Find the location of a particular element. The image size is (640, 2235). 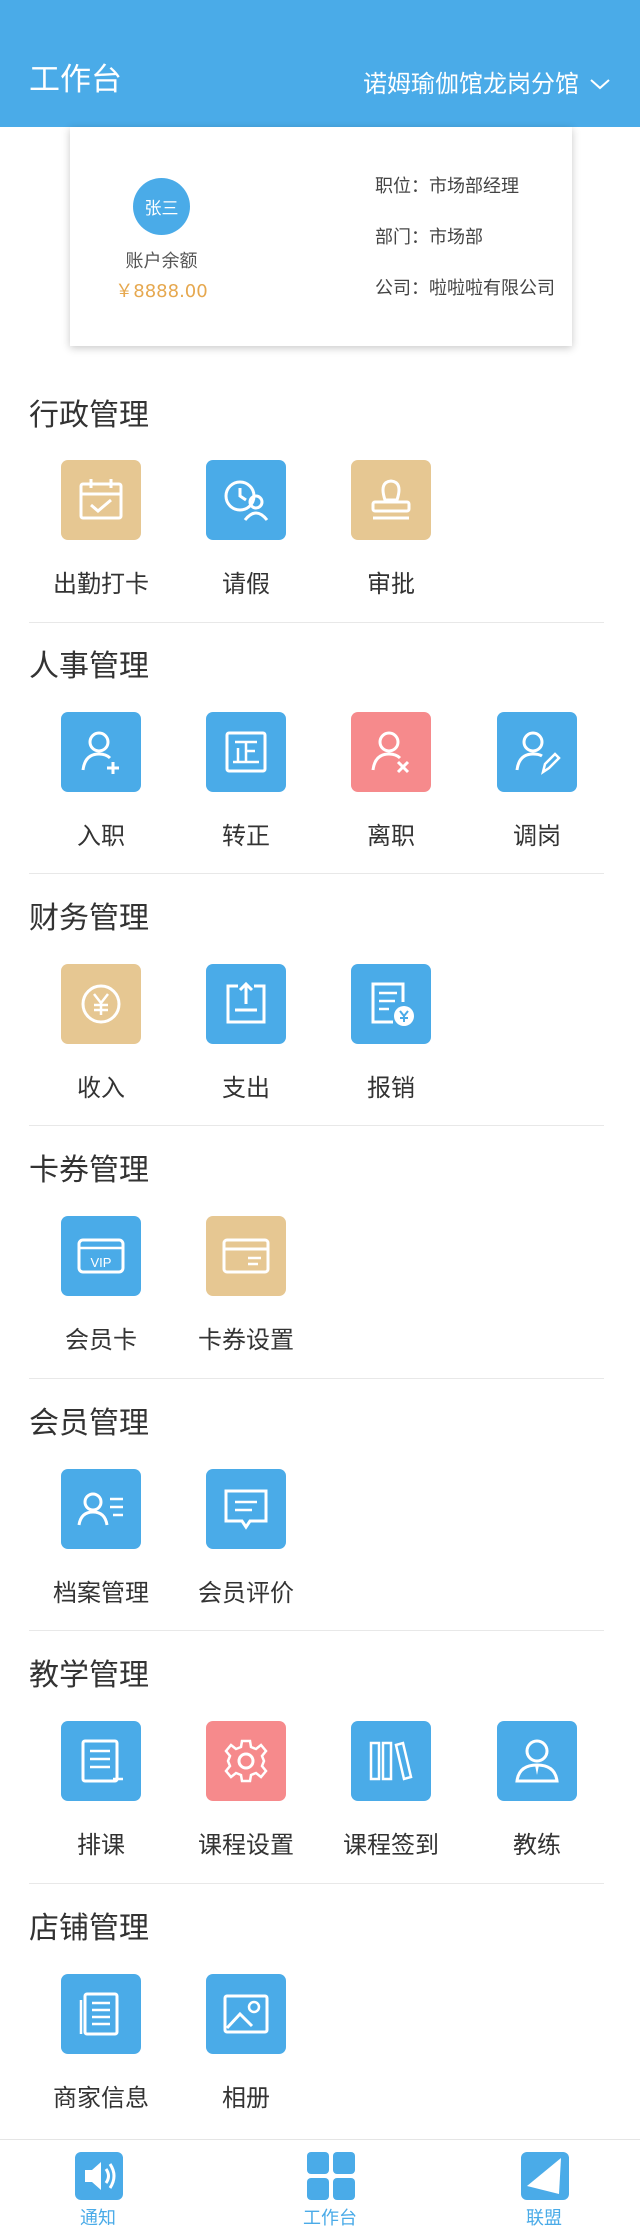

tile-label: 报销 is located at coordinates (391, 1088).